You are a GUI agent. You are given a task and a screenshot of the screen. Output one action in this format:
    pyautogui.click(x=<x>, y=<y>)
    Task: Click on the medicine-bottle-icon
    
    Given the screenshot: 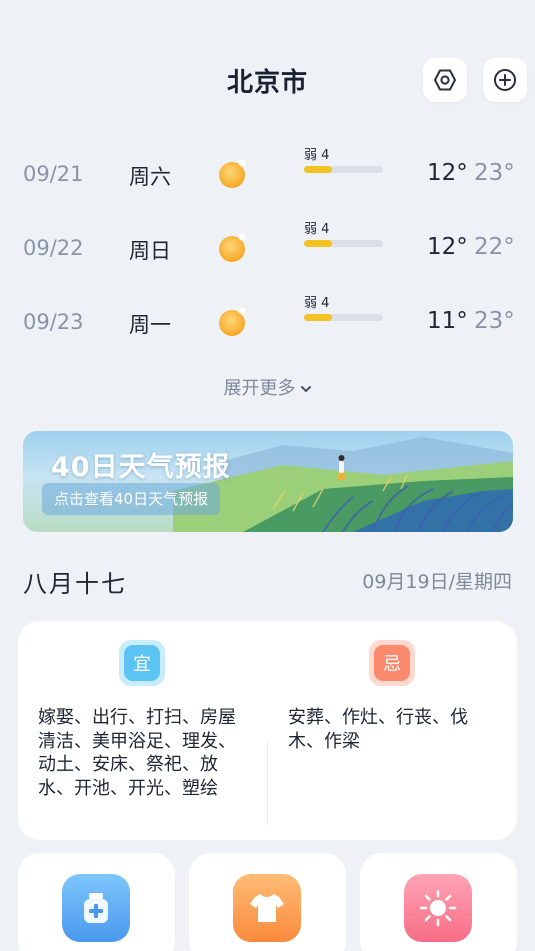 What is the action you would take?
    pyautogui.click(x=96, y=908)
    